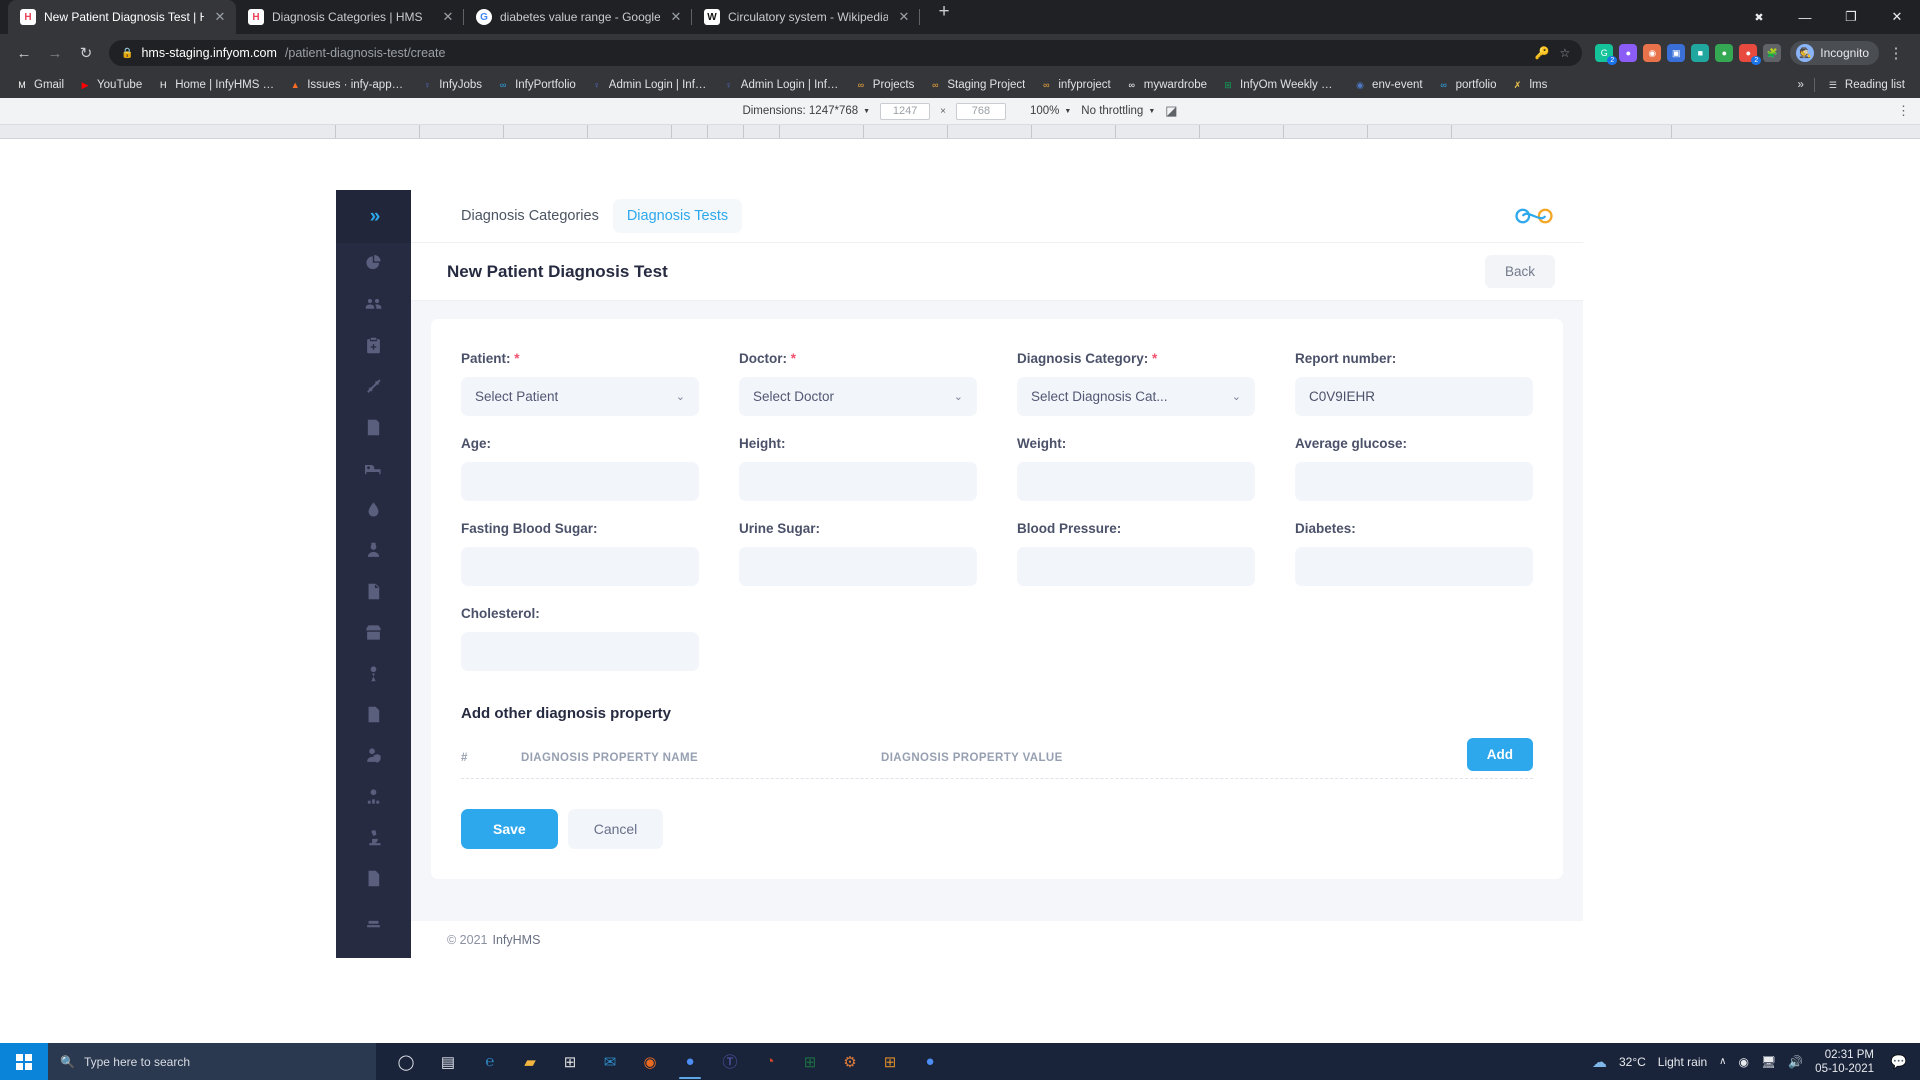  I want to click on notifications-button: 💬, so click(1899, 1061).